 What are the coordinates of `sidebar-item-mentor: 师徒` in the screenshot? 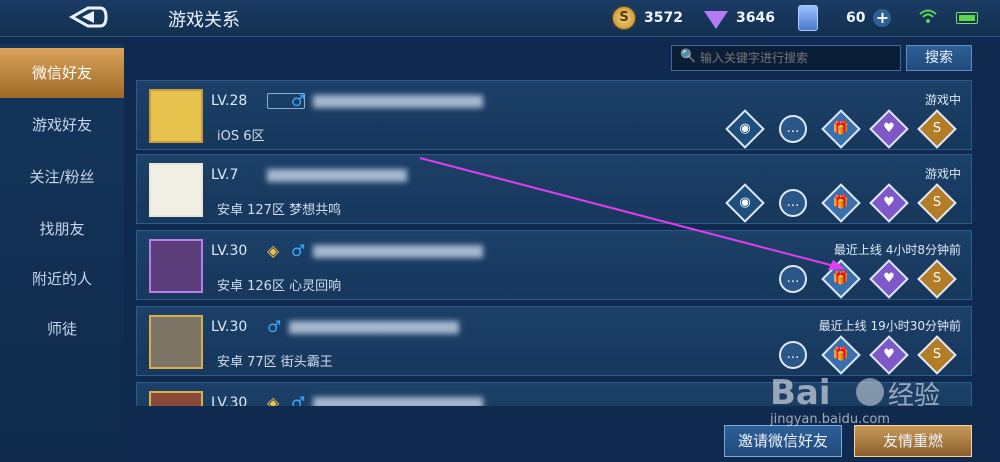 It's located at (62, 329).